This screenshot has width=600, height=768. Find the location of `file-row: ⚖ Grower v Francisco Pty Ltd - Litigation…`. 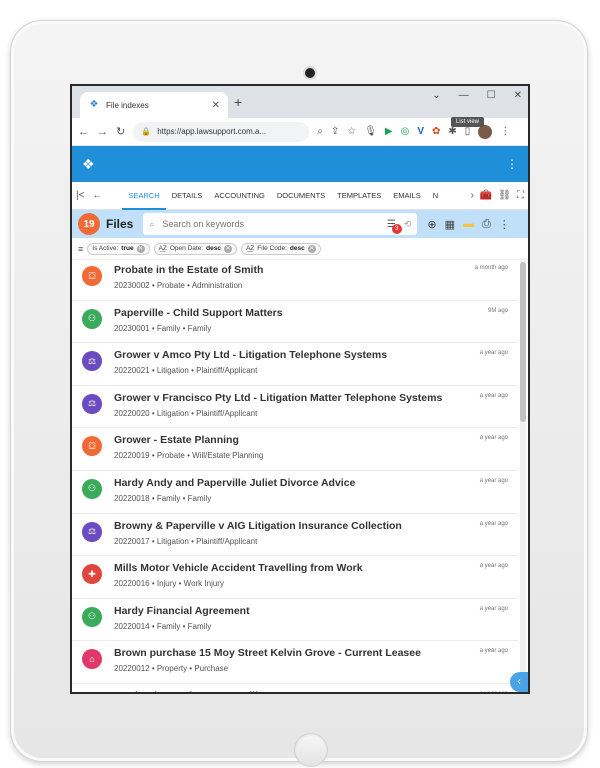

file-row: ⚖ Grower v Francisco Pty Ltd - Litigation… is located at coordinates (295, 407).